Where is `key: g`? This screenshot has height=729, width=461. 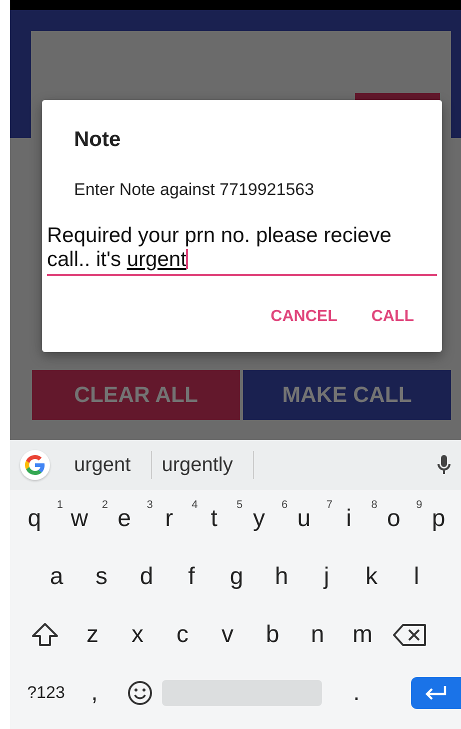 key: g is located at coordinates (236, 577).